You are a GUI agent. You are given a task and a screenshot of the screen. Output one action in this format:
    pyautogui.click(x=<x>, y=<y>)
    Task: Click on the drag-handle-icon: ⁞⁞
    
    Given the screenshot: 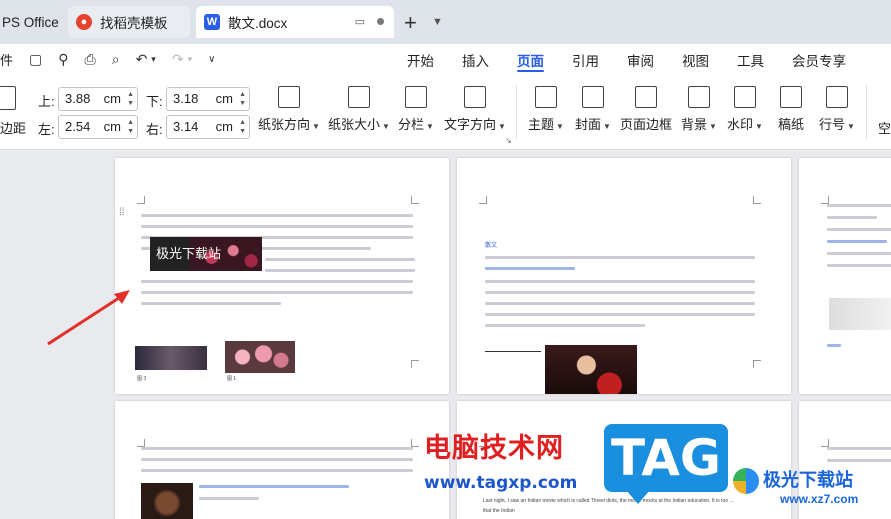 What is the action you would take?
    pyautogui.click(x=122, y=213)
    